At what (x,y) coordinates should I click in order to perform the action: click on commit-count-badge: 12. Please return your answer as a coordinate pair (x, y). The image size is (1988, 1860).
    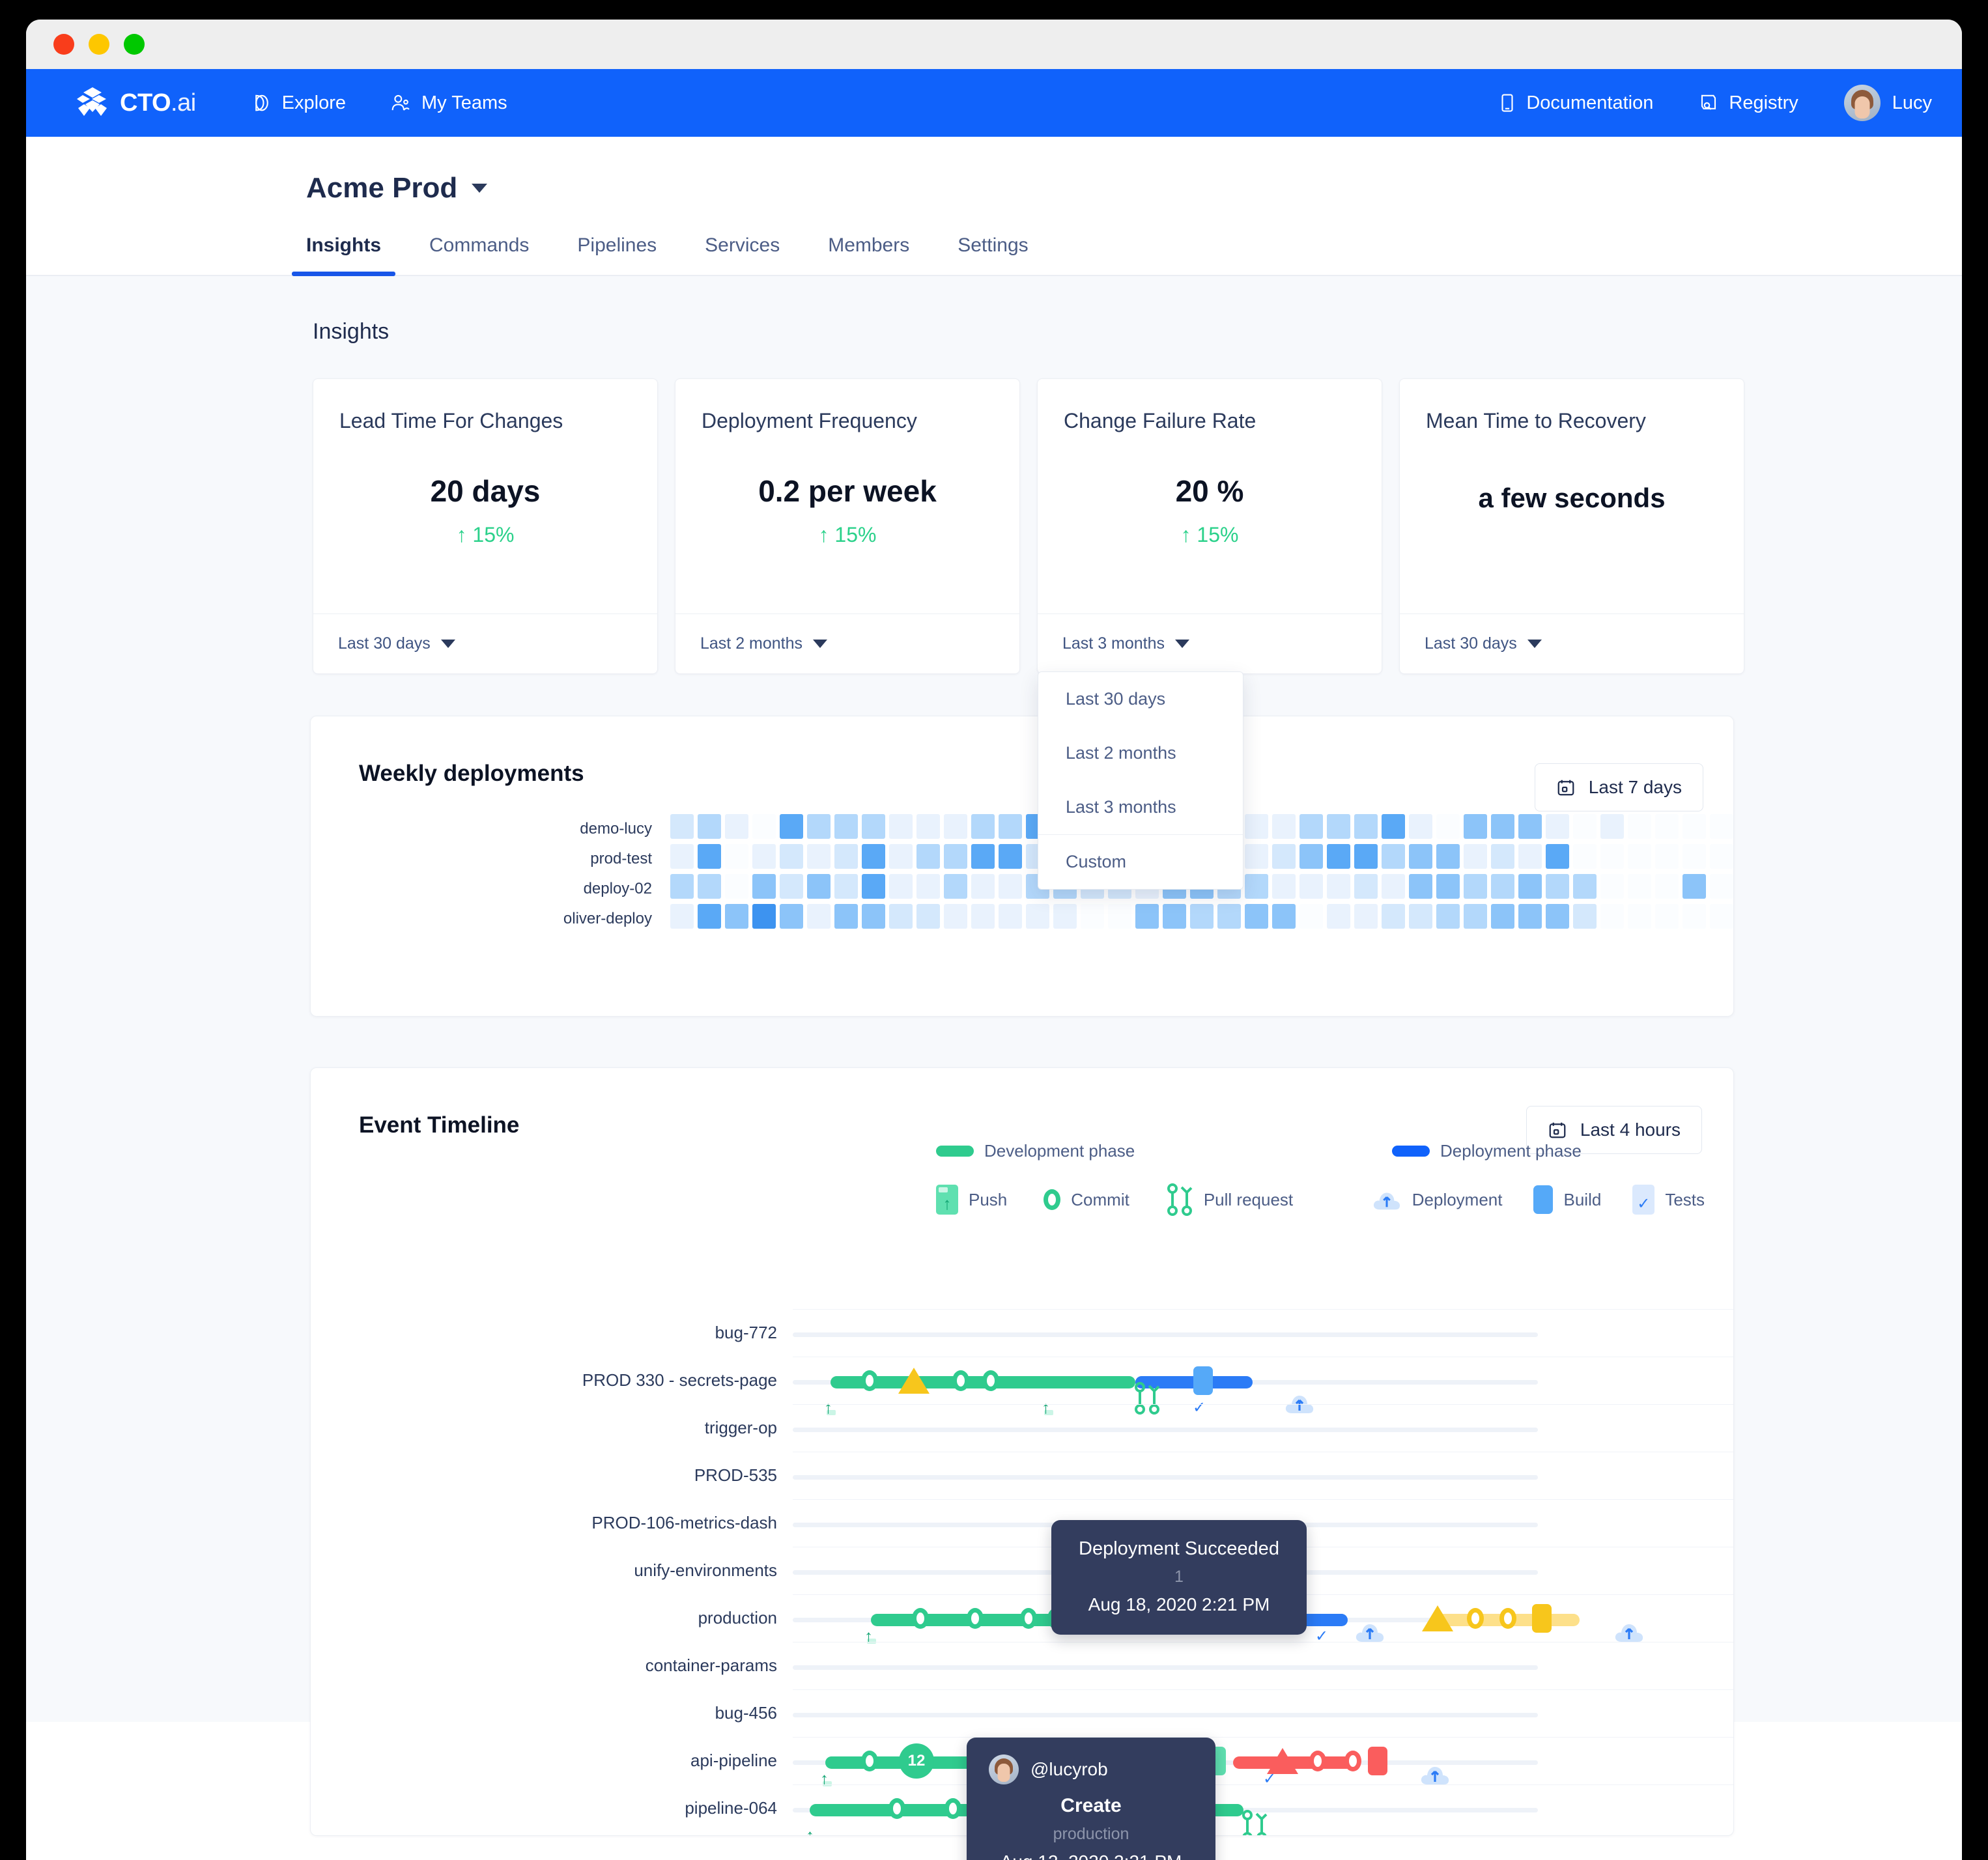
    Looking at the image, I should click on (916, 1761).